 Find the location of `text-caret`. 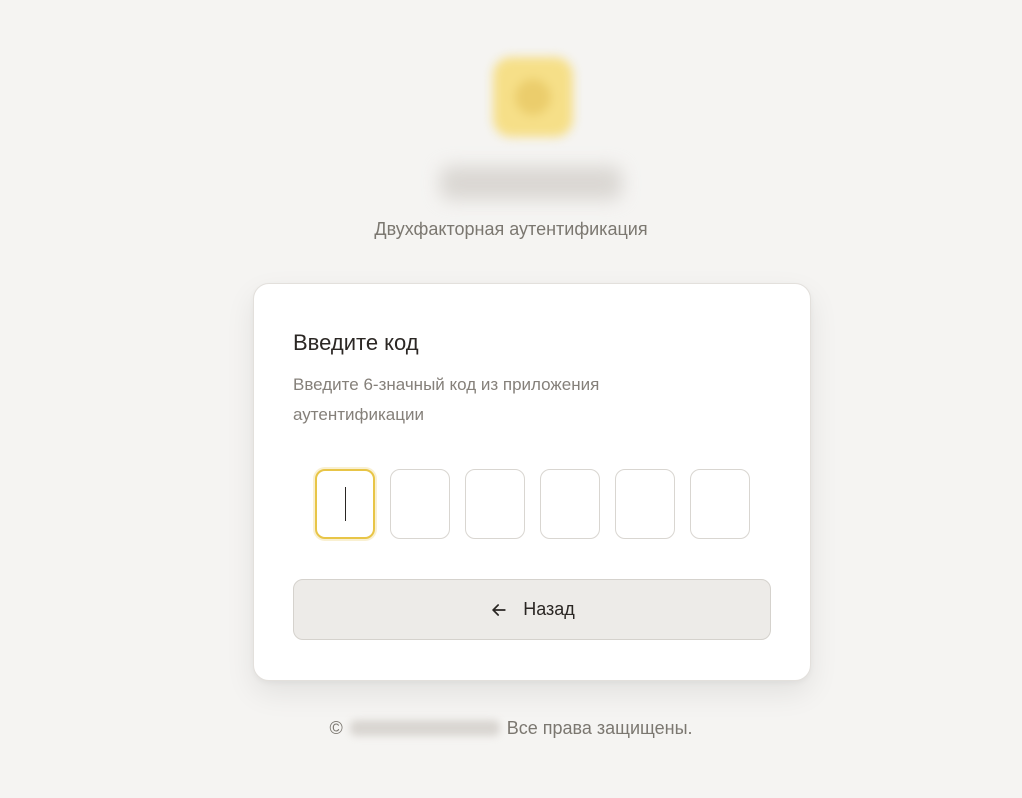

text-caret is located at coordinates (345, 504).